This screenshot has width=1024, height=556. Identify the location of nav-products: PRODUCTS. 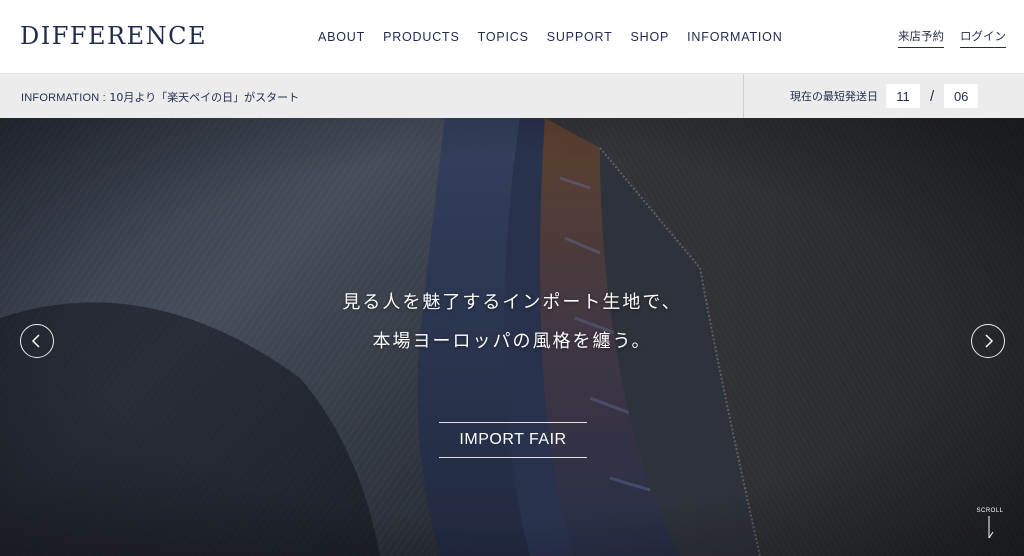
(421, 37).